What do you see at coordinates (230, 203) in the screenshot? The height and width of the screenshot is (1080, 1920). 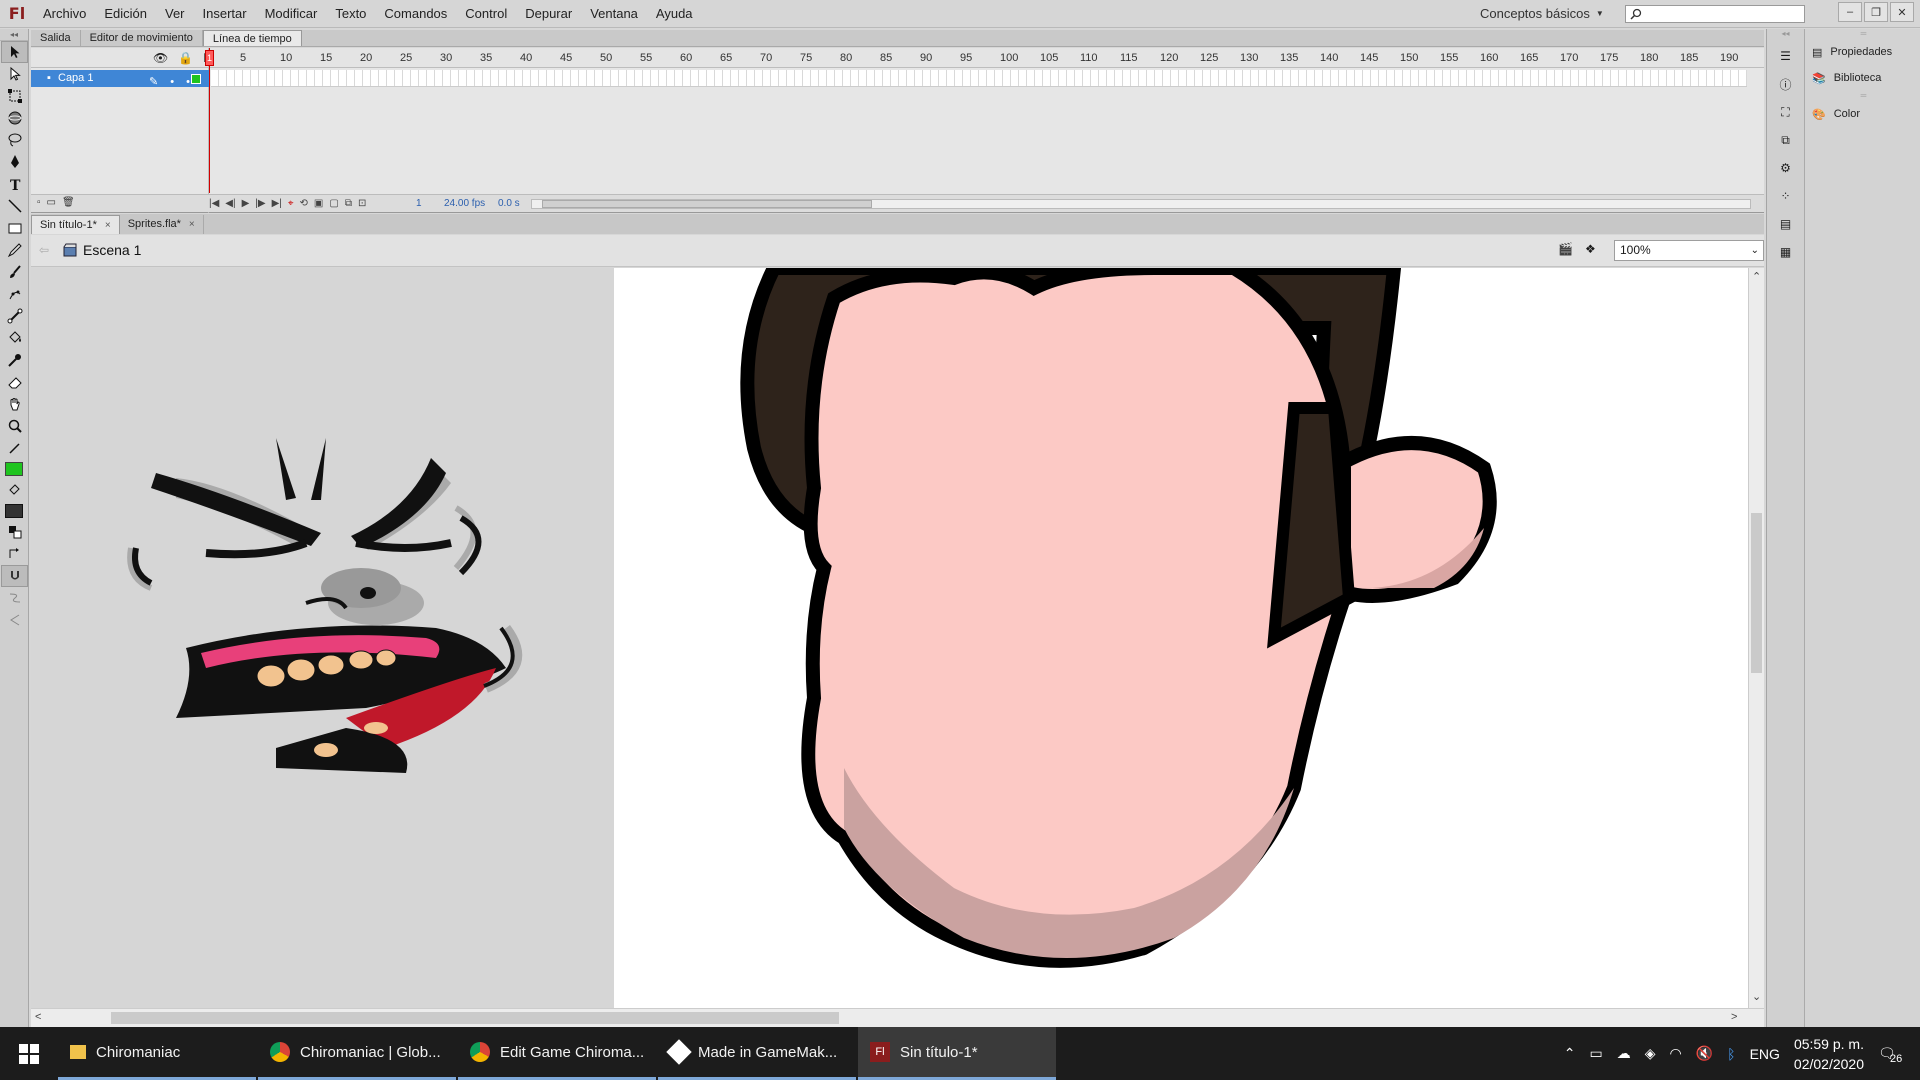 I see `prev-frame-icon: ◀|` at bounding box center [230, 203].